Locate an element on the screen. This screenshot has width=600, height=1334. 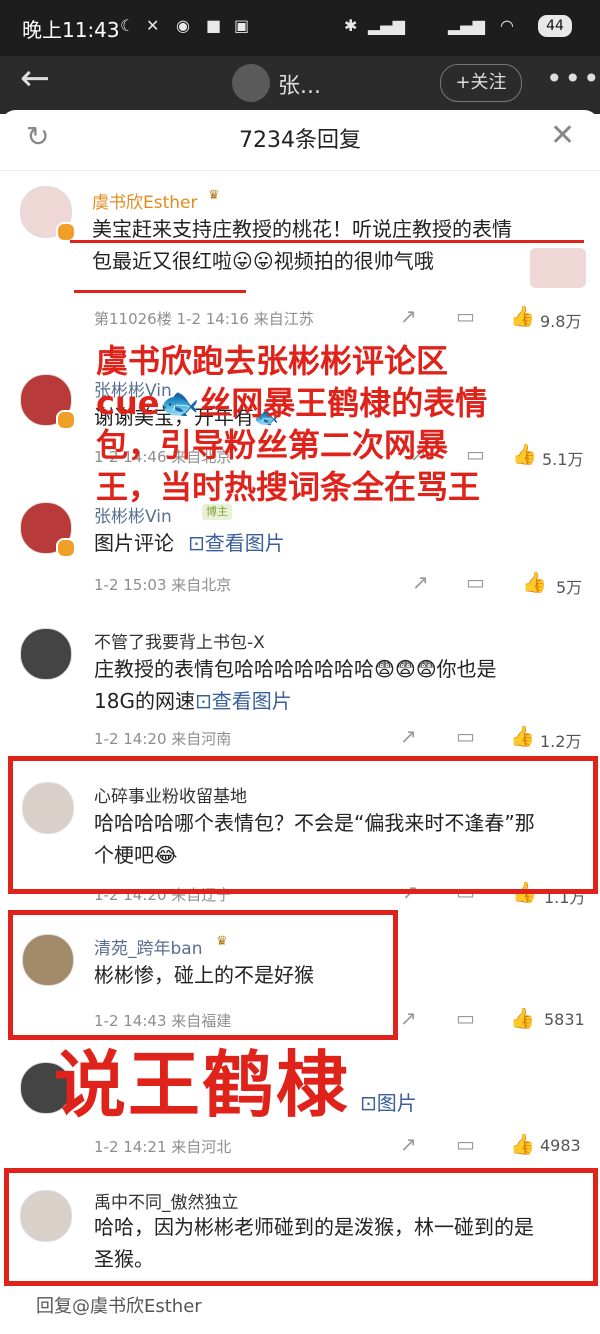
annotation-line-4: 王，当时热搜词条全在骂王 is located at coordinates (288, 487).